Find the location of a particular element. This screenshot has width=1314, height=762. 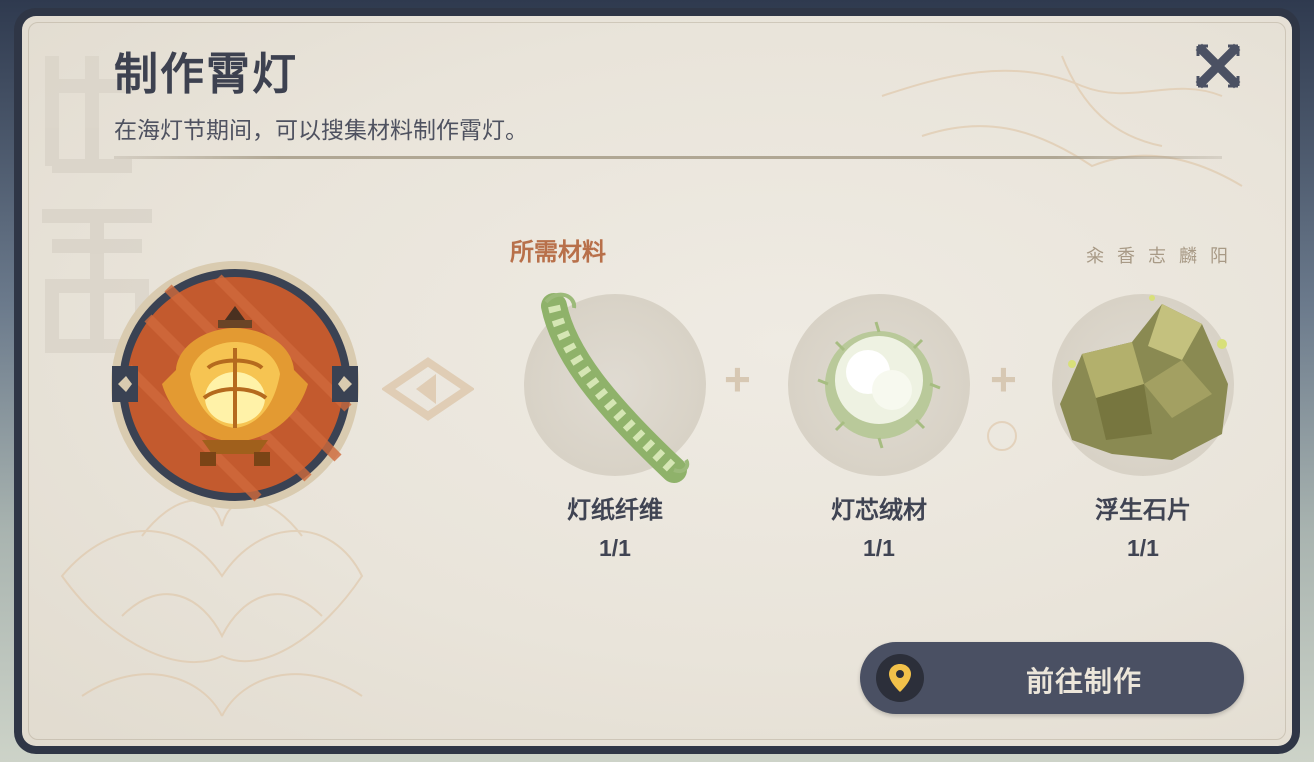

material-item: 灯纸纤维 1/1 is located at coordinates (615, 427).